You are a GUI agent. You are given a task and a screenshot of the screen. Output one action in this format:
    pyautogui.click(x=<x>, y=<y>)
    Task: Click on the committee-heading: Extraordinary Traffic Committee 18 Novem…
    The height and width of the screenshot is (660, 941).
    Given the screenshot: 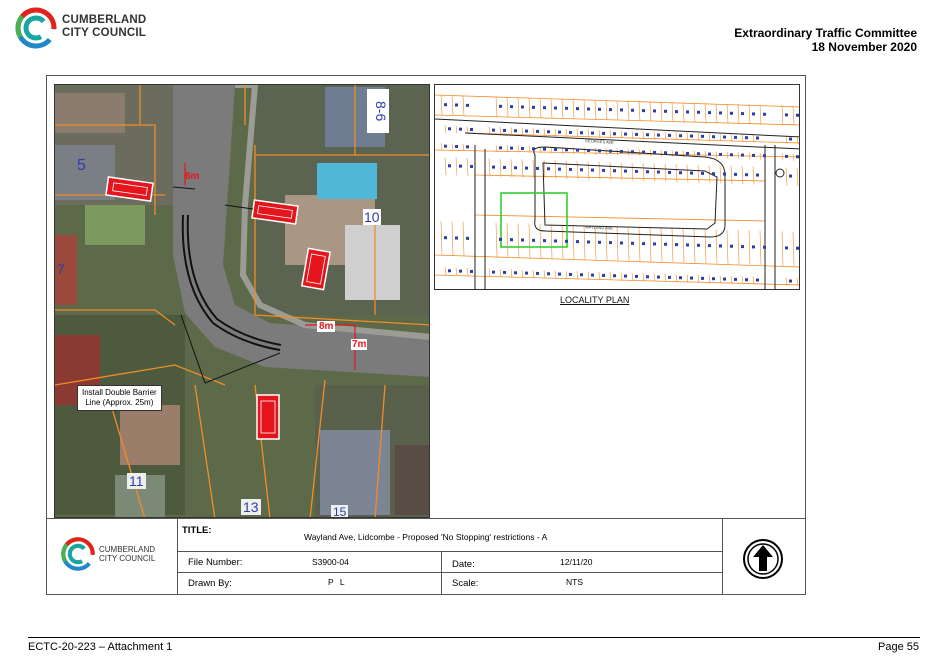 What is the action you would take?
    pyautogui.click(x=825, y=40)
    